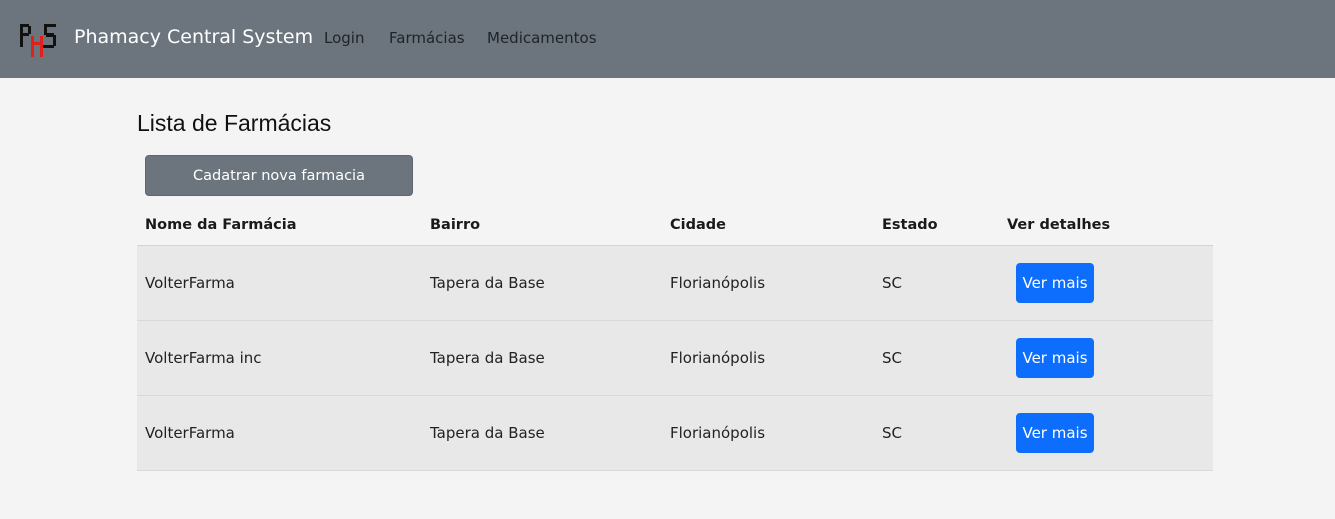 The height and width of the screenshot is (519, 1335). I want to click on brand-title: Phamacy Central System, so click(193, 37).